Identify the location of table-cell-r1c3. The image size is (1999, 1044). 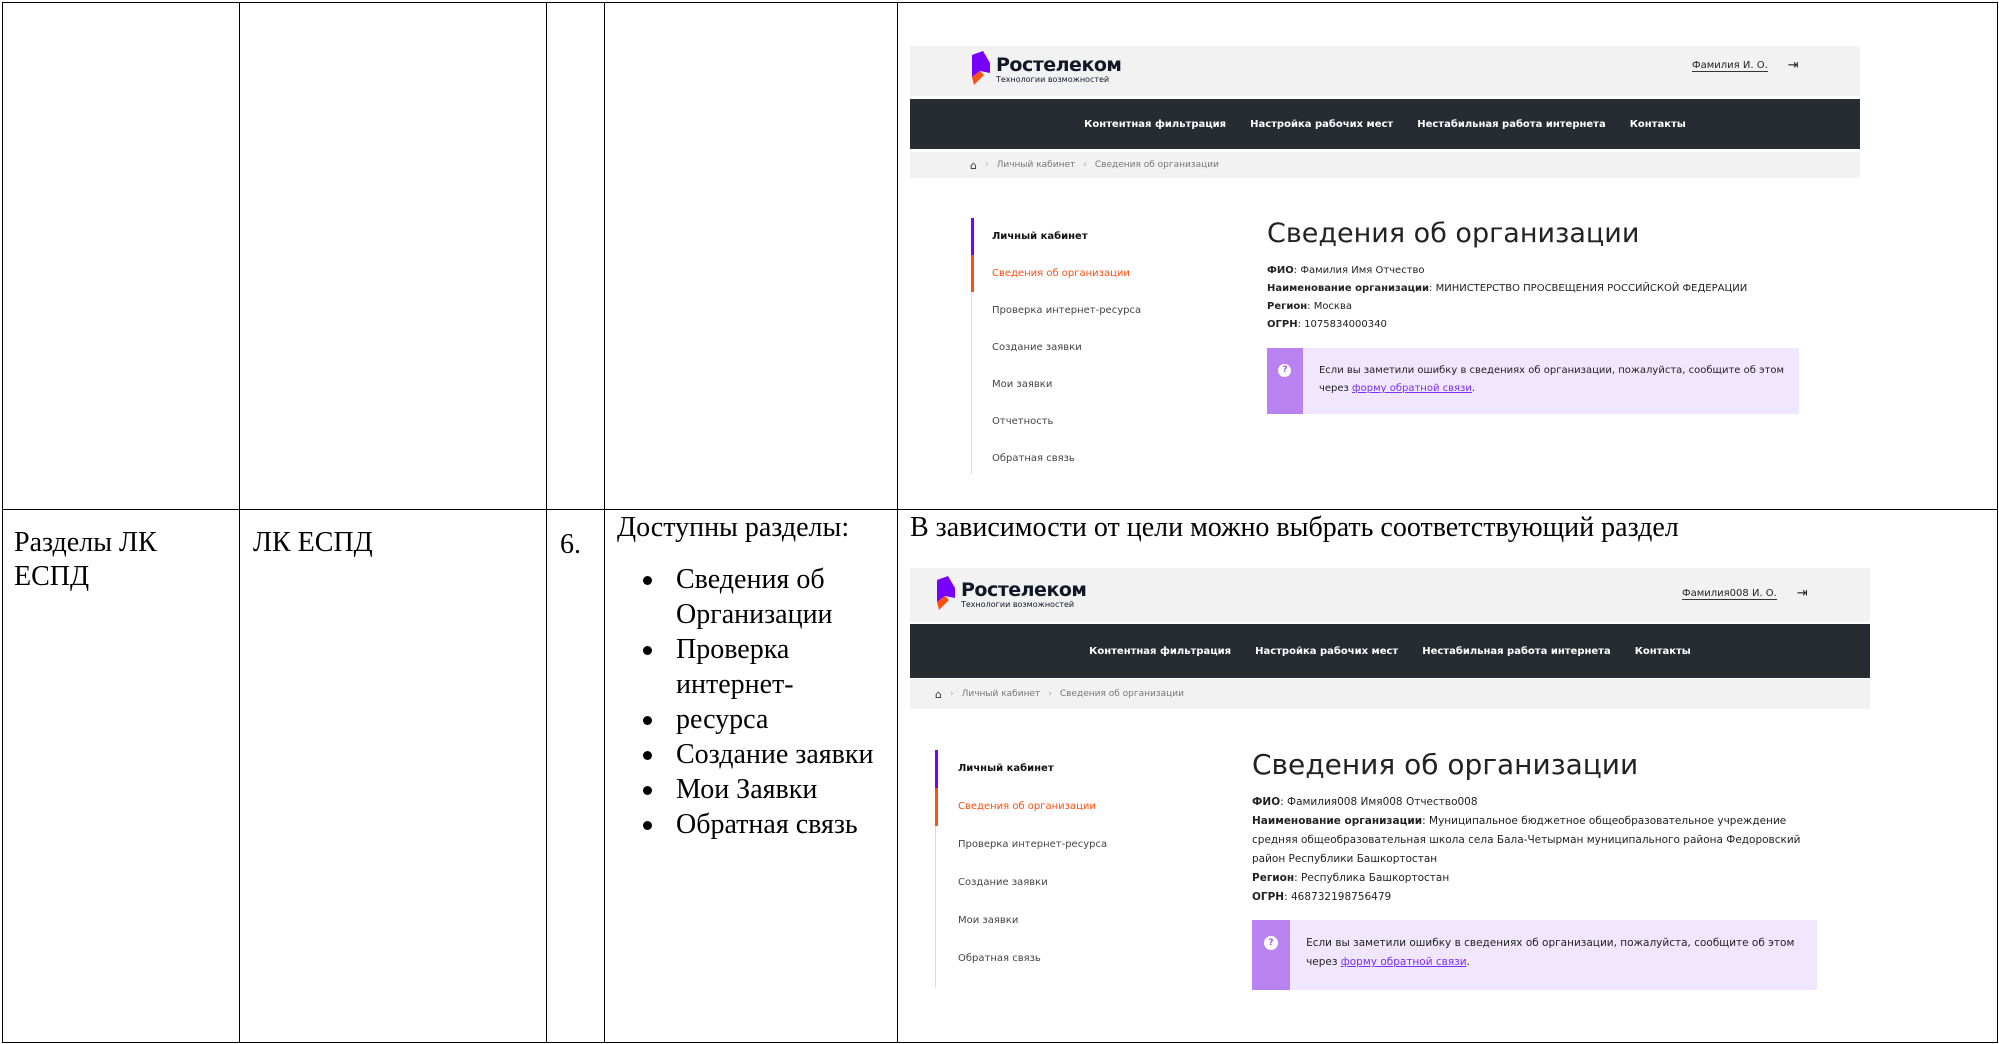
(575, 256).